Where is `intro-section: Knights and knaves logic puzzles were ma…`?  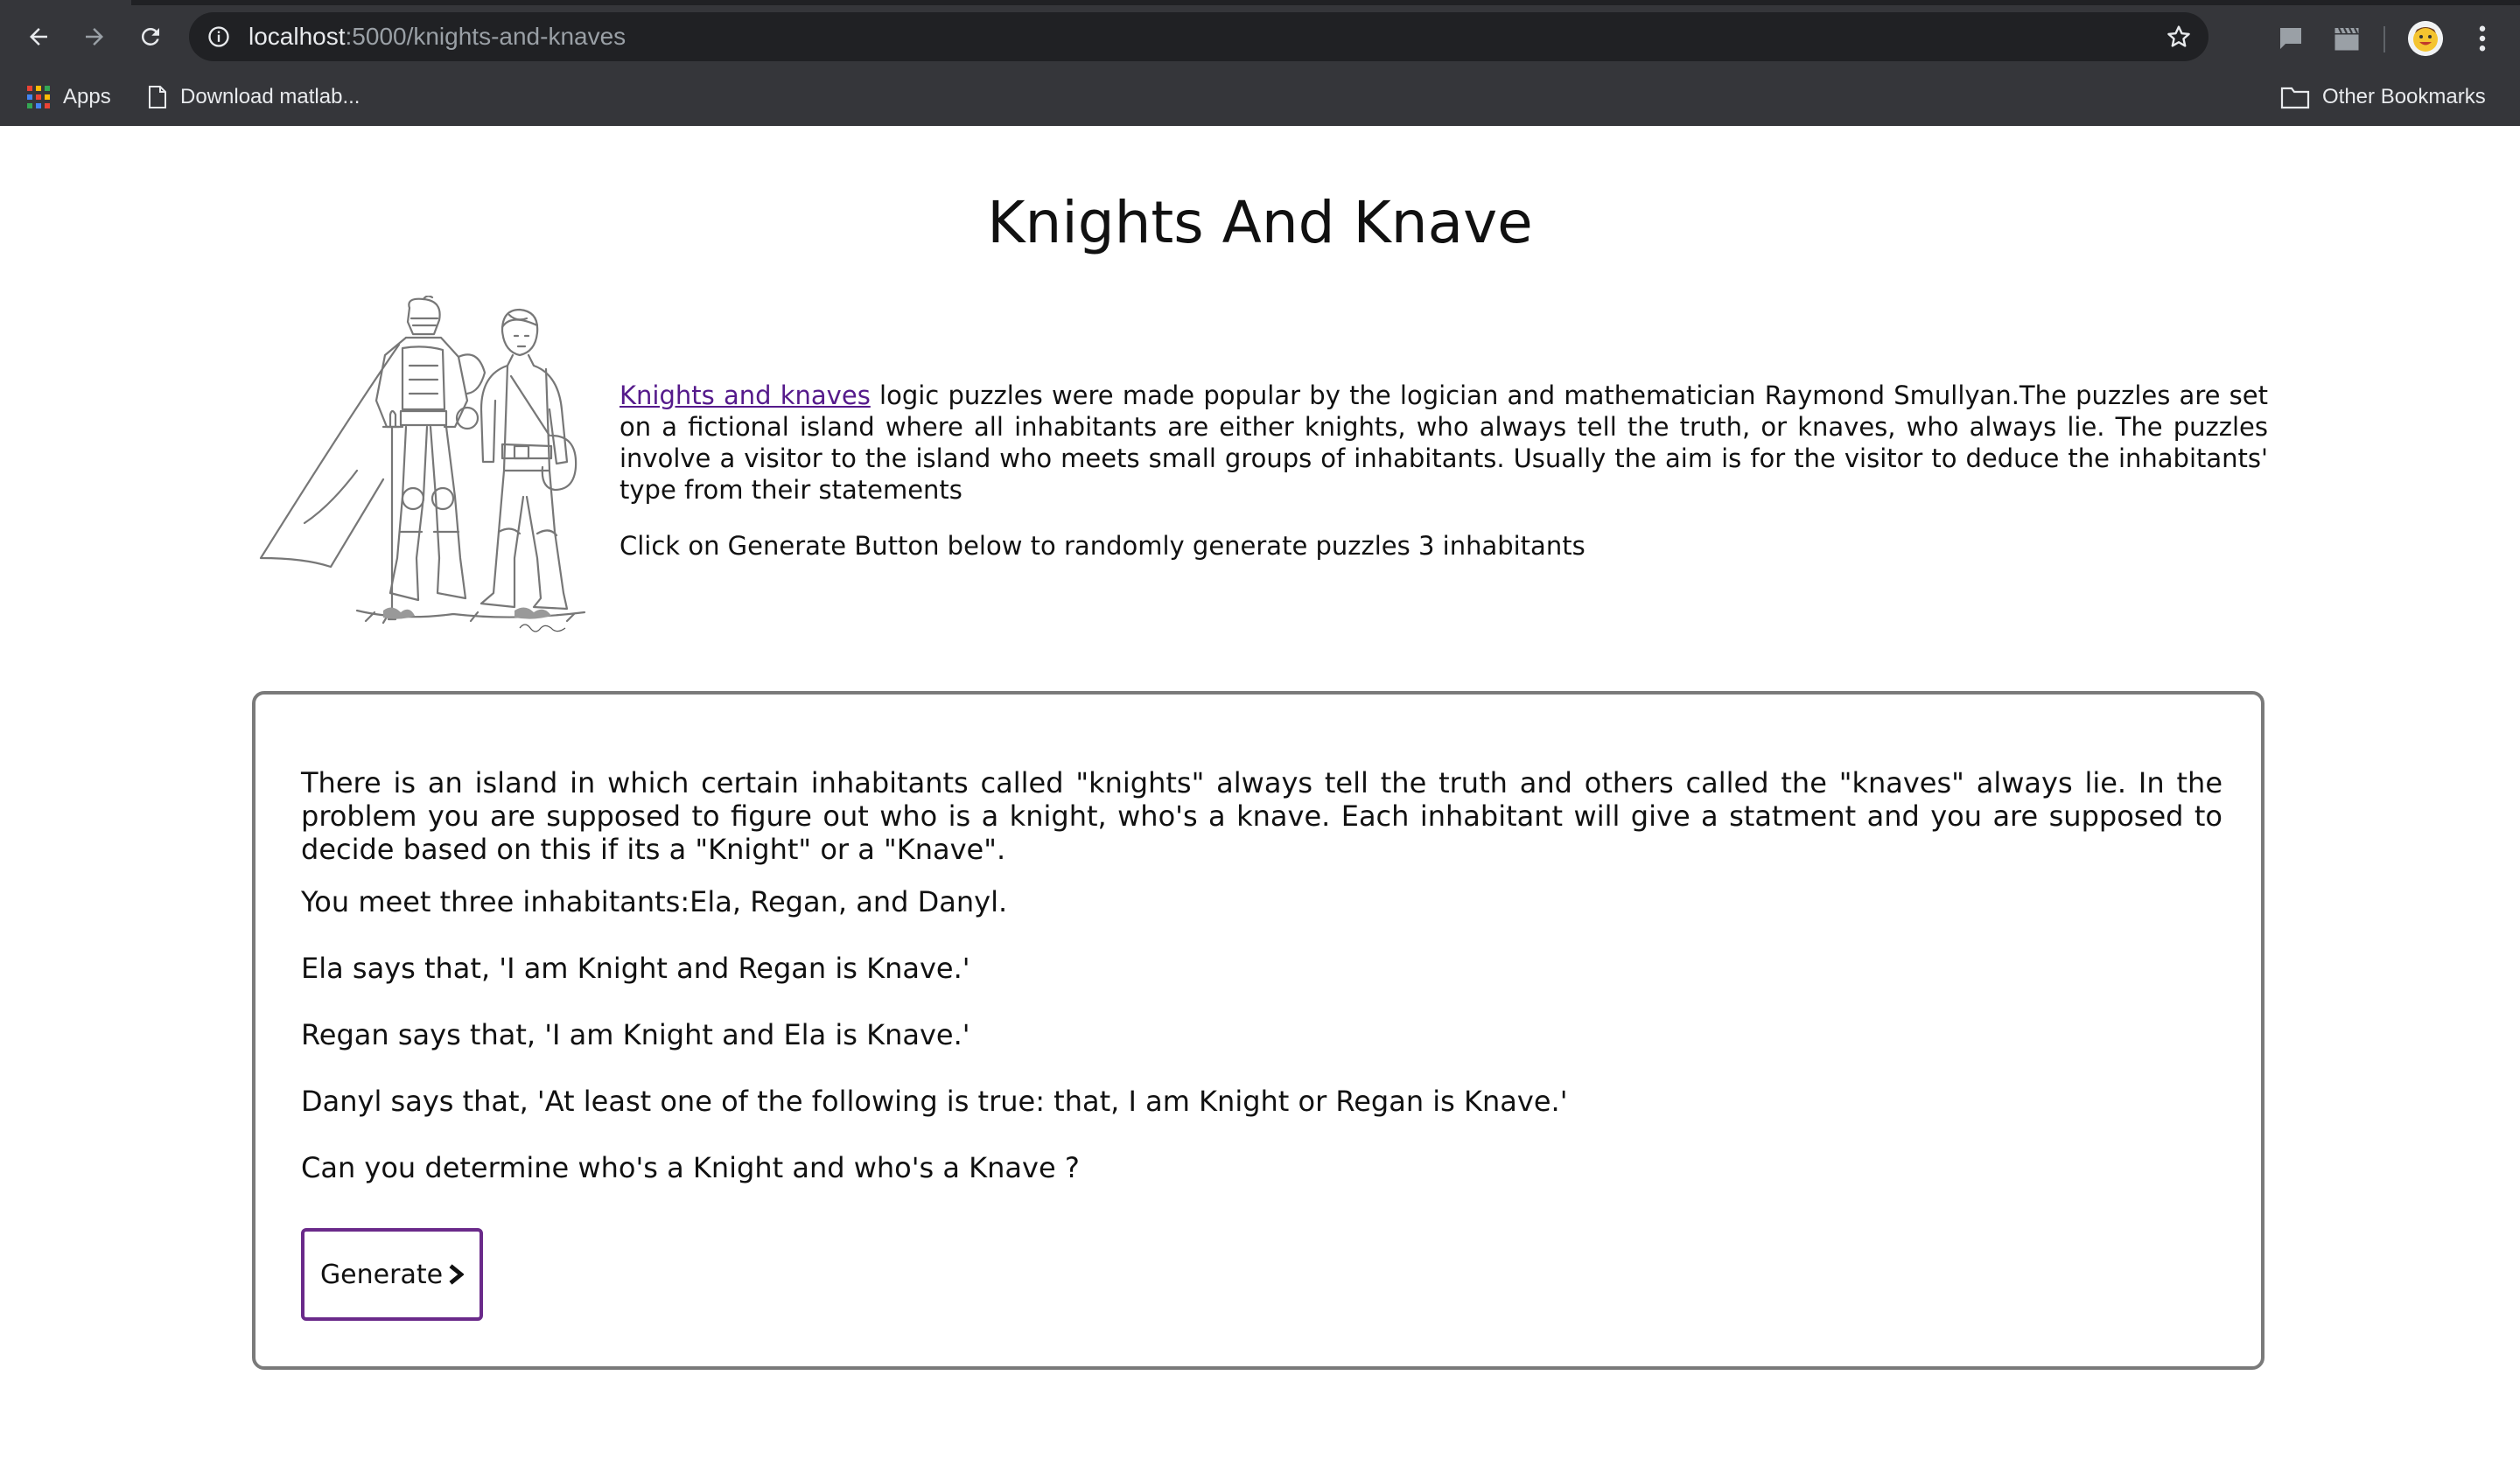
intro-section: Knights and knaves logic puzzles were ma… is located at coordinates (1444, 483).